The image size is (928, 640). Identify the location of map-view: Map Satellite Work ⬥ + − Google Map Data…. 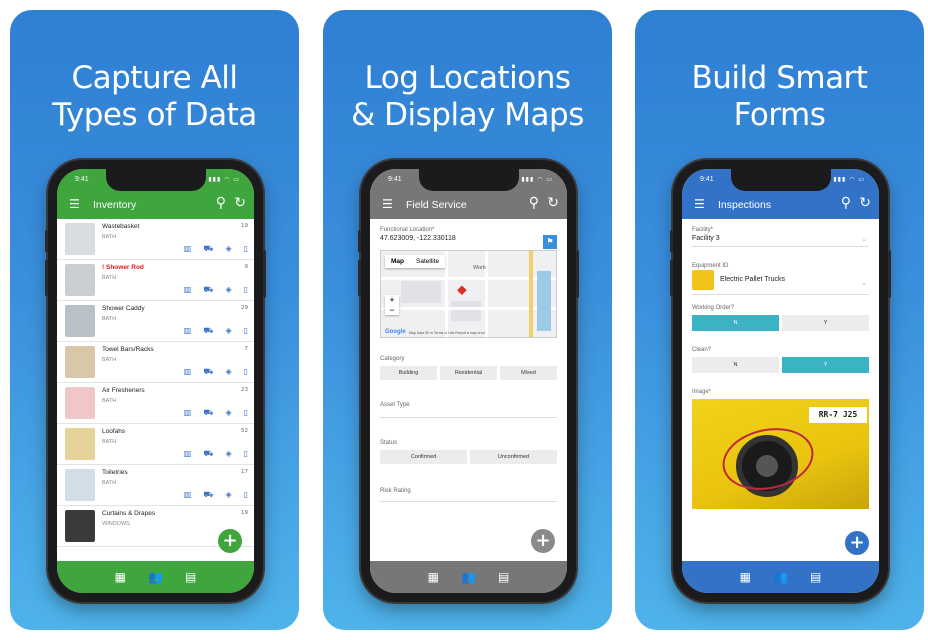
(468, 294).